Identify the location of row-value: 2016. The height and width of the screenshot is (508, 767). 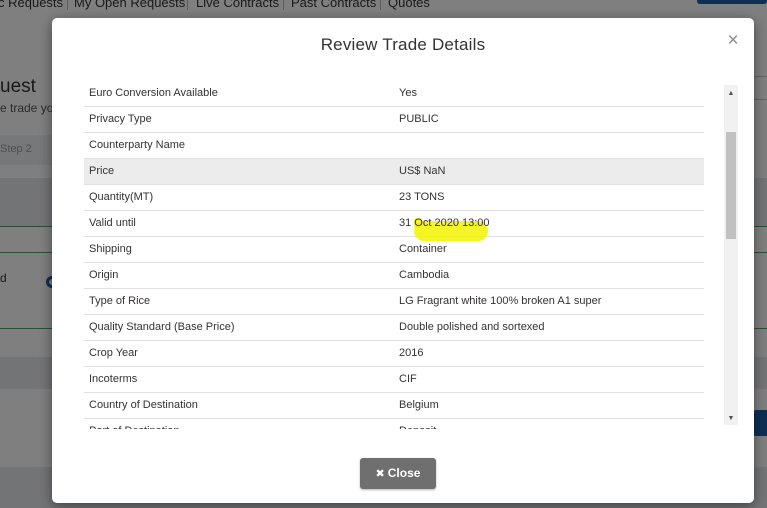
(411, 353).